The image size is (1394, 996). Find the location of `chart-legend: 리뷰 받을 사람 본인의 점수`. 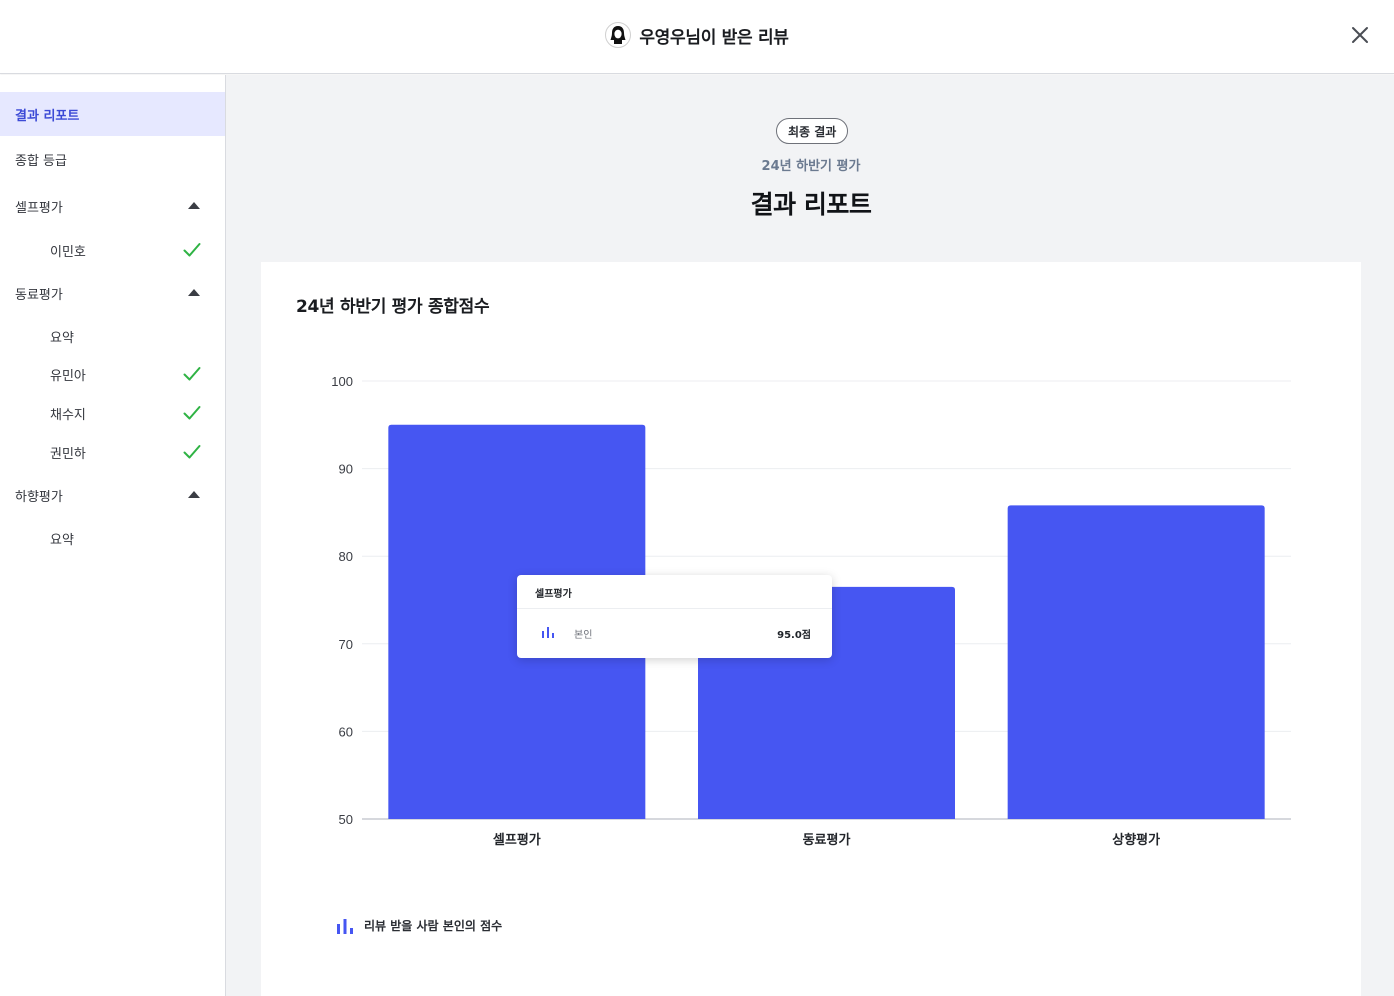

chart-legend: 리뷰 받을 사람 본인의 점수 is located at coordinates (419, 925).